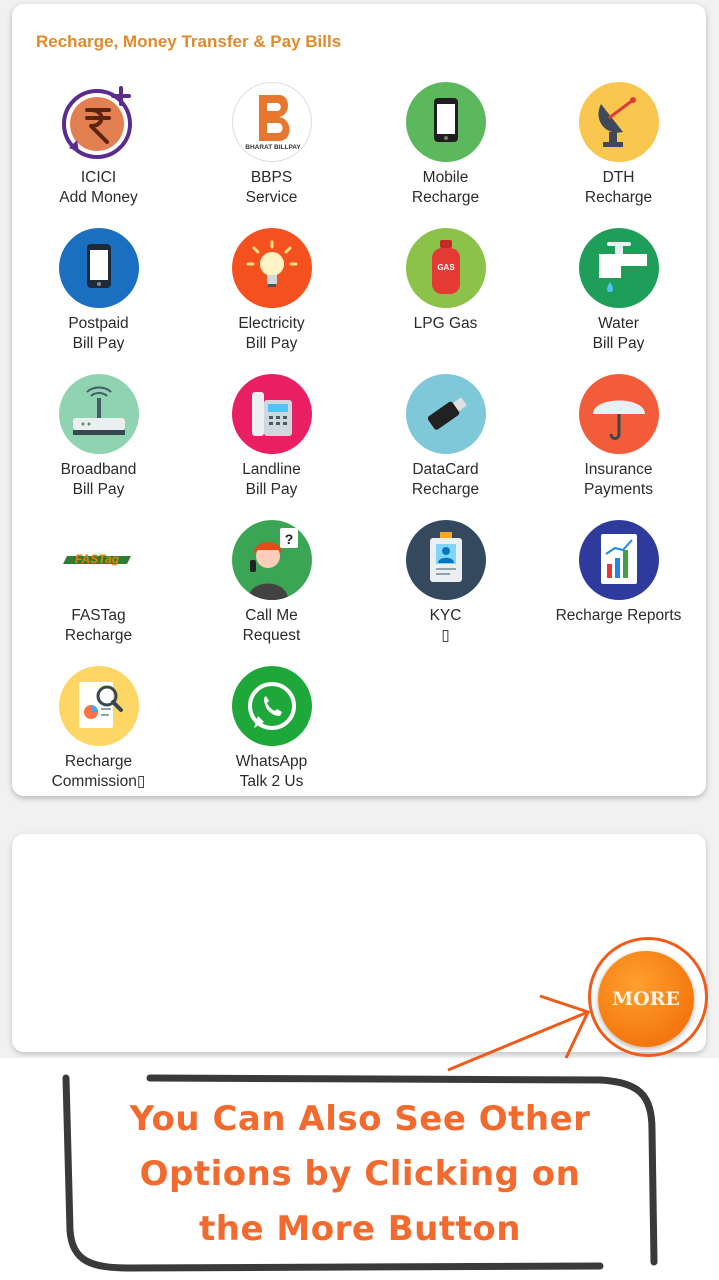 The image size is (719, 1280). I want to click on tile-insurance-payments: Insurance Payments, so click(618, 444).